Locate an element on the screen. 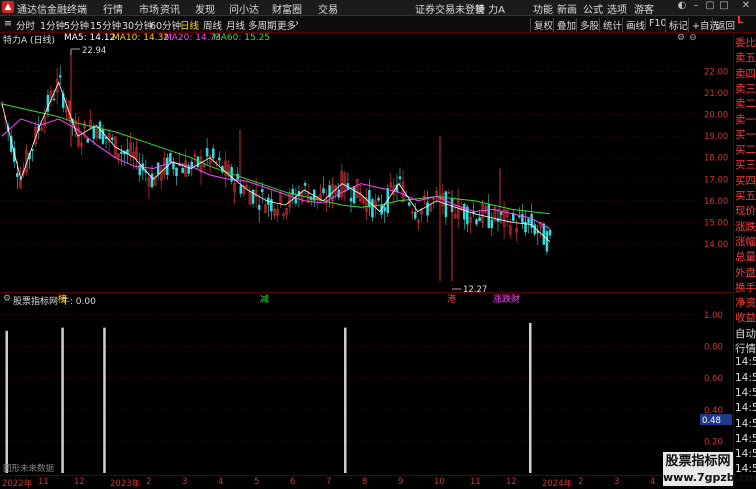 The height and width of the screenshot is (489, 756). tab-weekly: 周线 is located at coordinates (212, 25).